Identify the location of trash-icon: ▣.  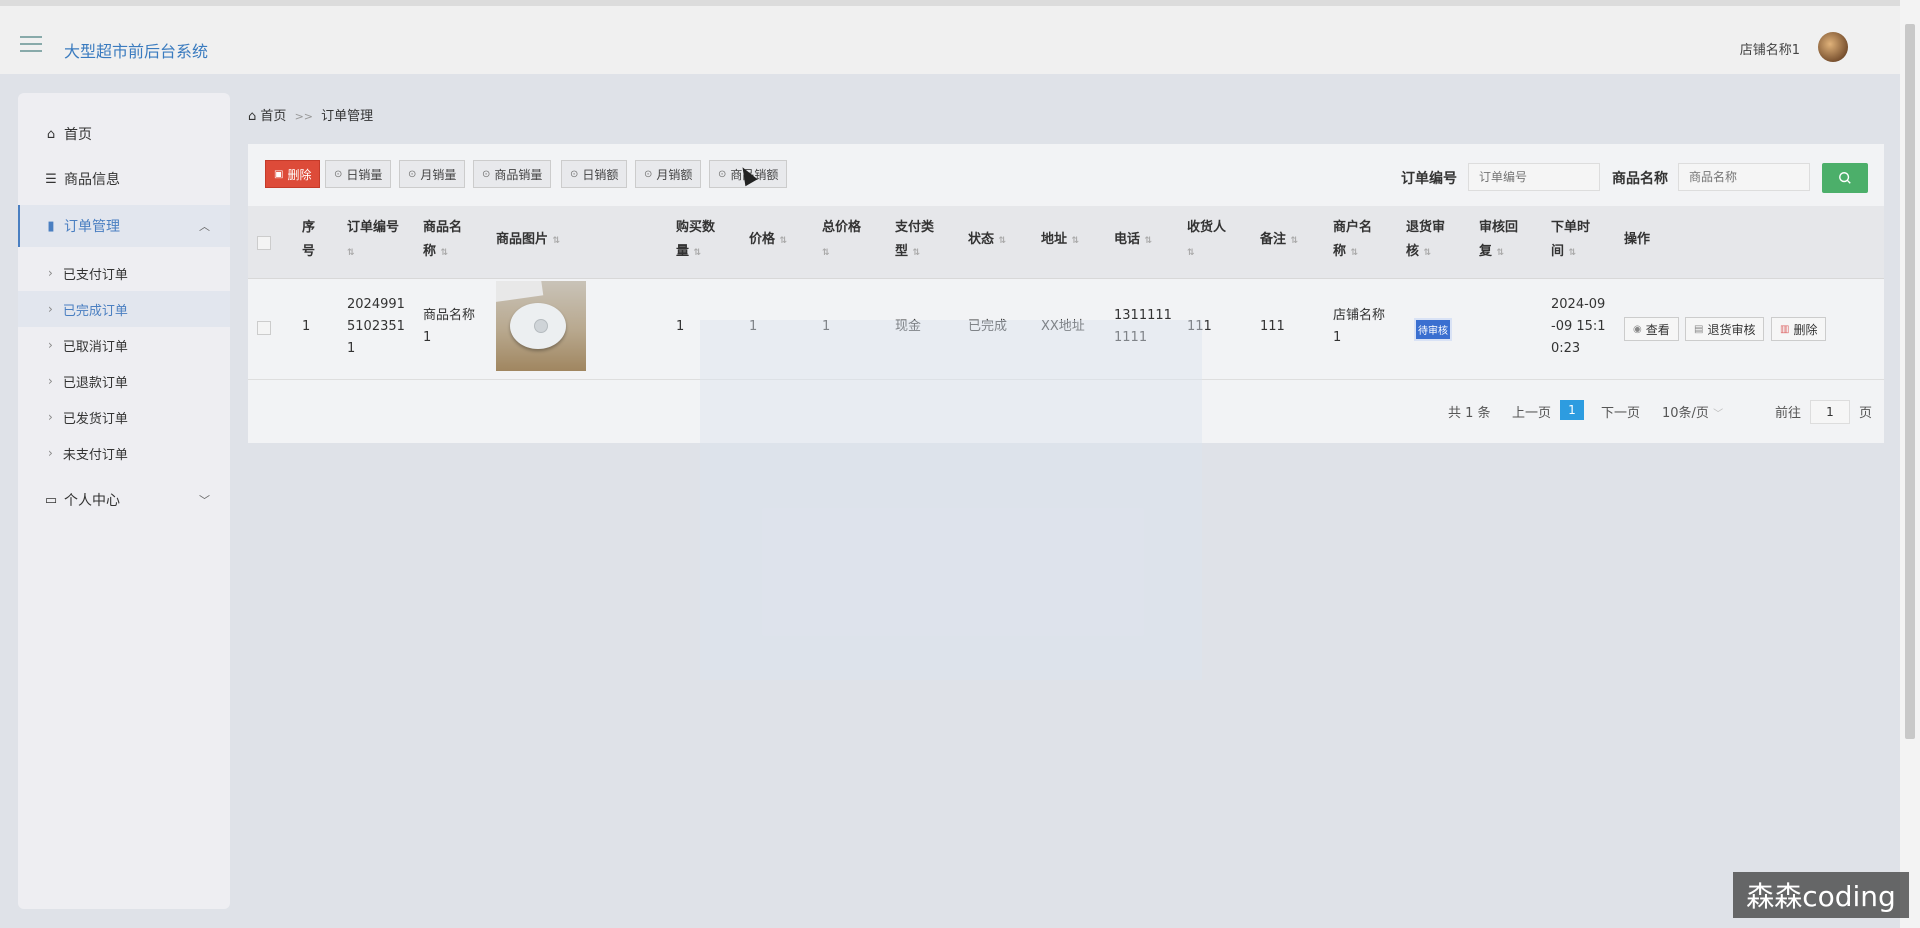
(279, 174).